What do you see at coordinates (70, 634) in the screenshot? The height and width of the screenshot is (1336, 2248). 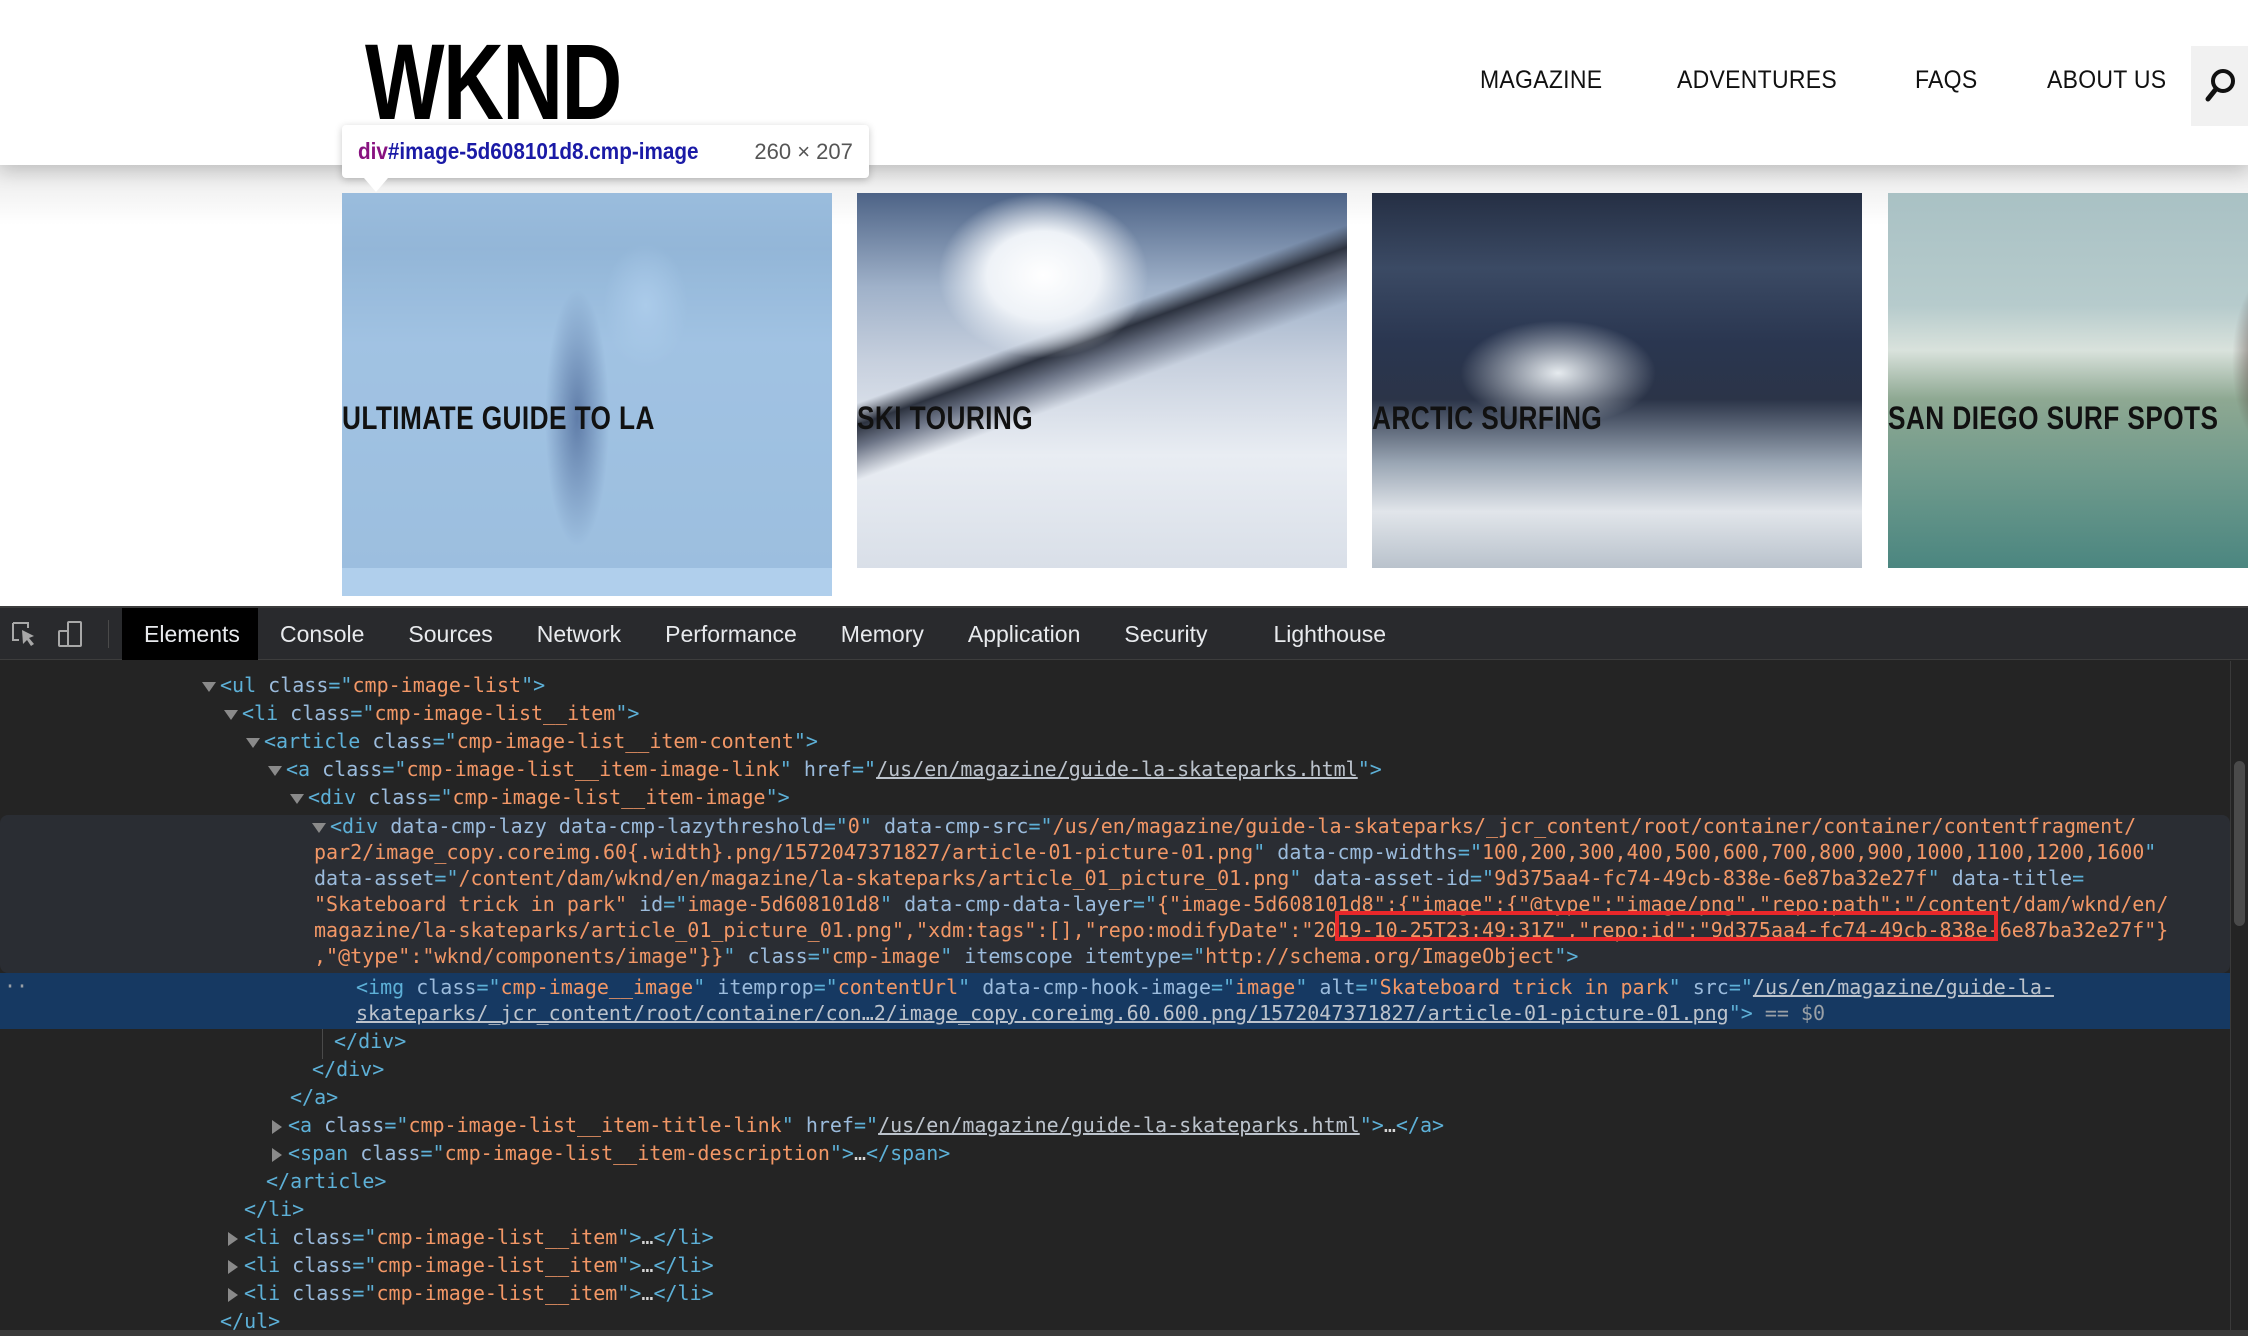 I see `device-toolbar-icon` at bounding box center [70, 634].